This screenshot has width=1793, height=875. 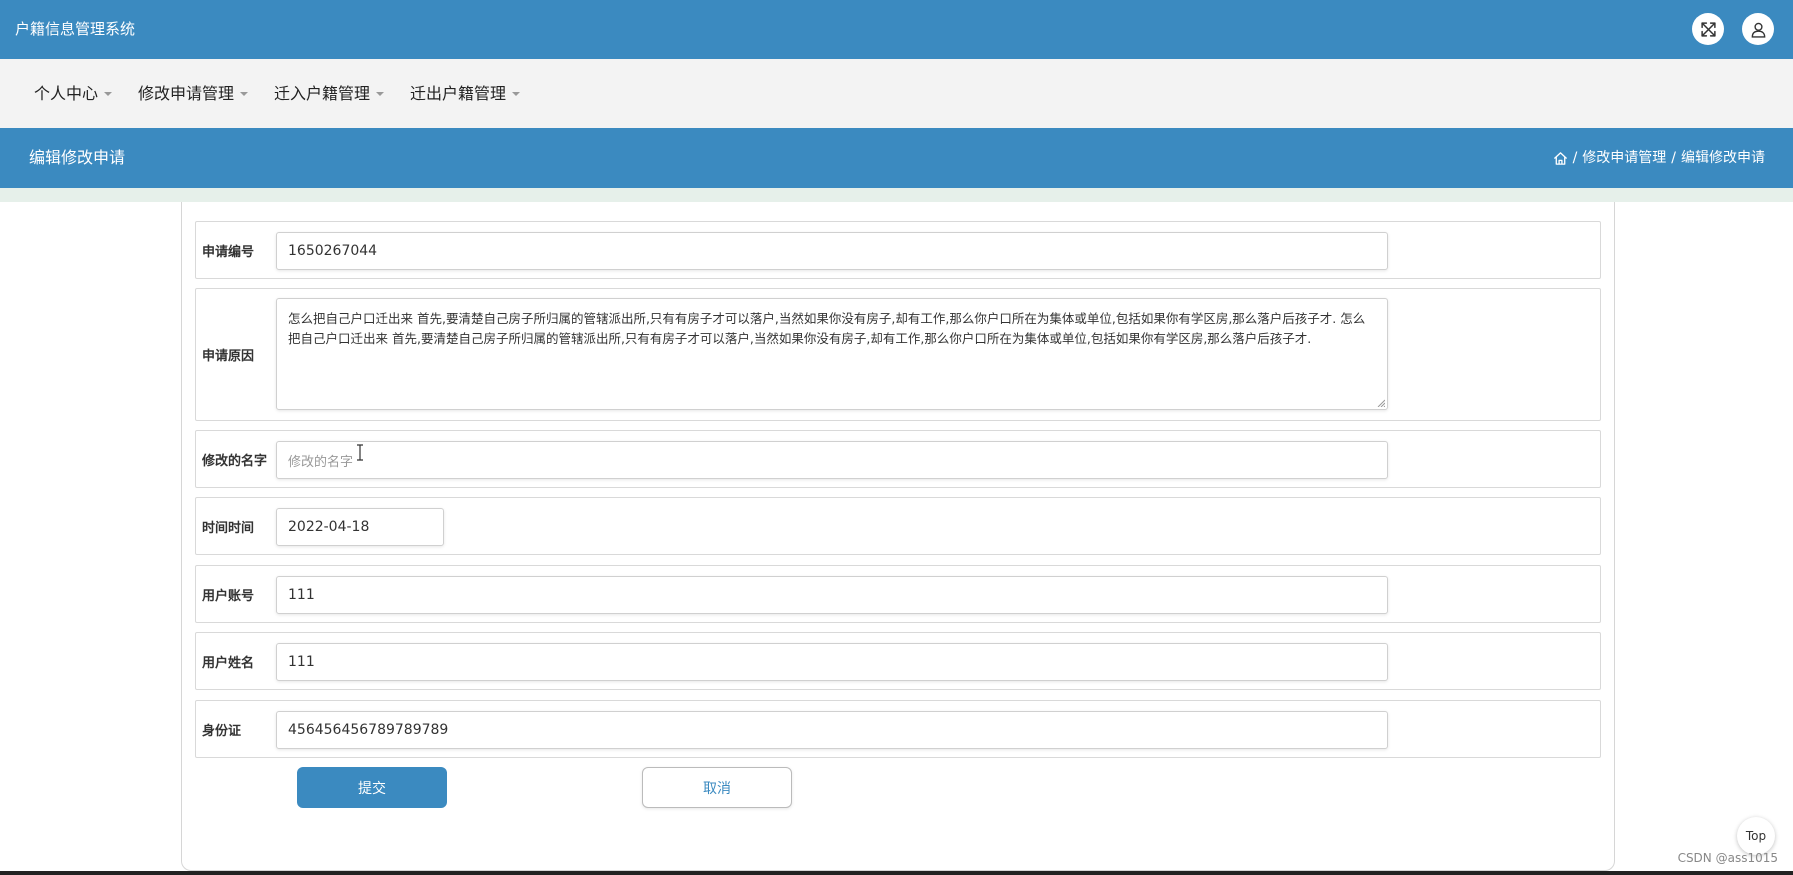 What do you see at coordinates (77, 157) in the screenshot?
I see `page-title: 编辑修改申请` at bounding box center [77, 157].